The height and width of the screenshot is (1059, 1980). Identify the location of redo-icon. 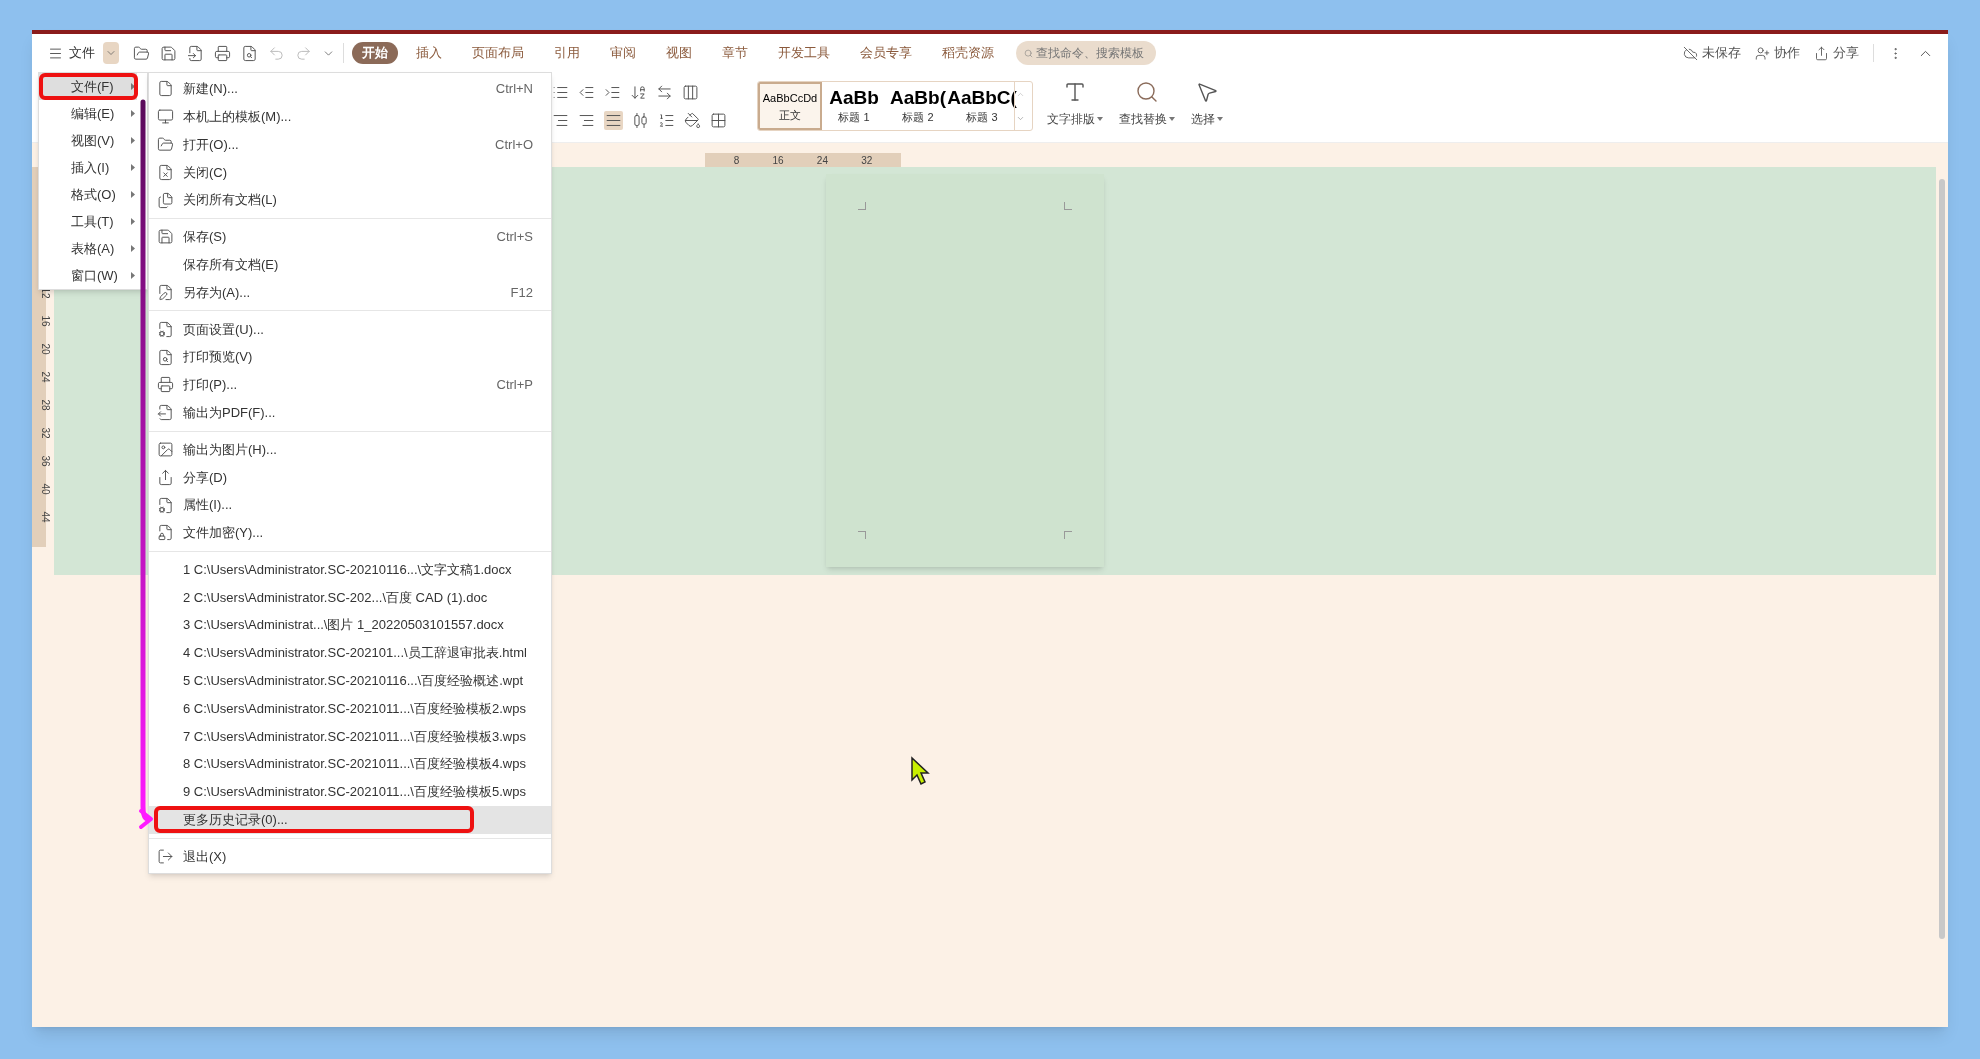
(303, 53).